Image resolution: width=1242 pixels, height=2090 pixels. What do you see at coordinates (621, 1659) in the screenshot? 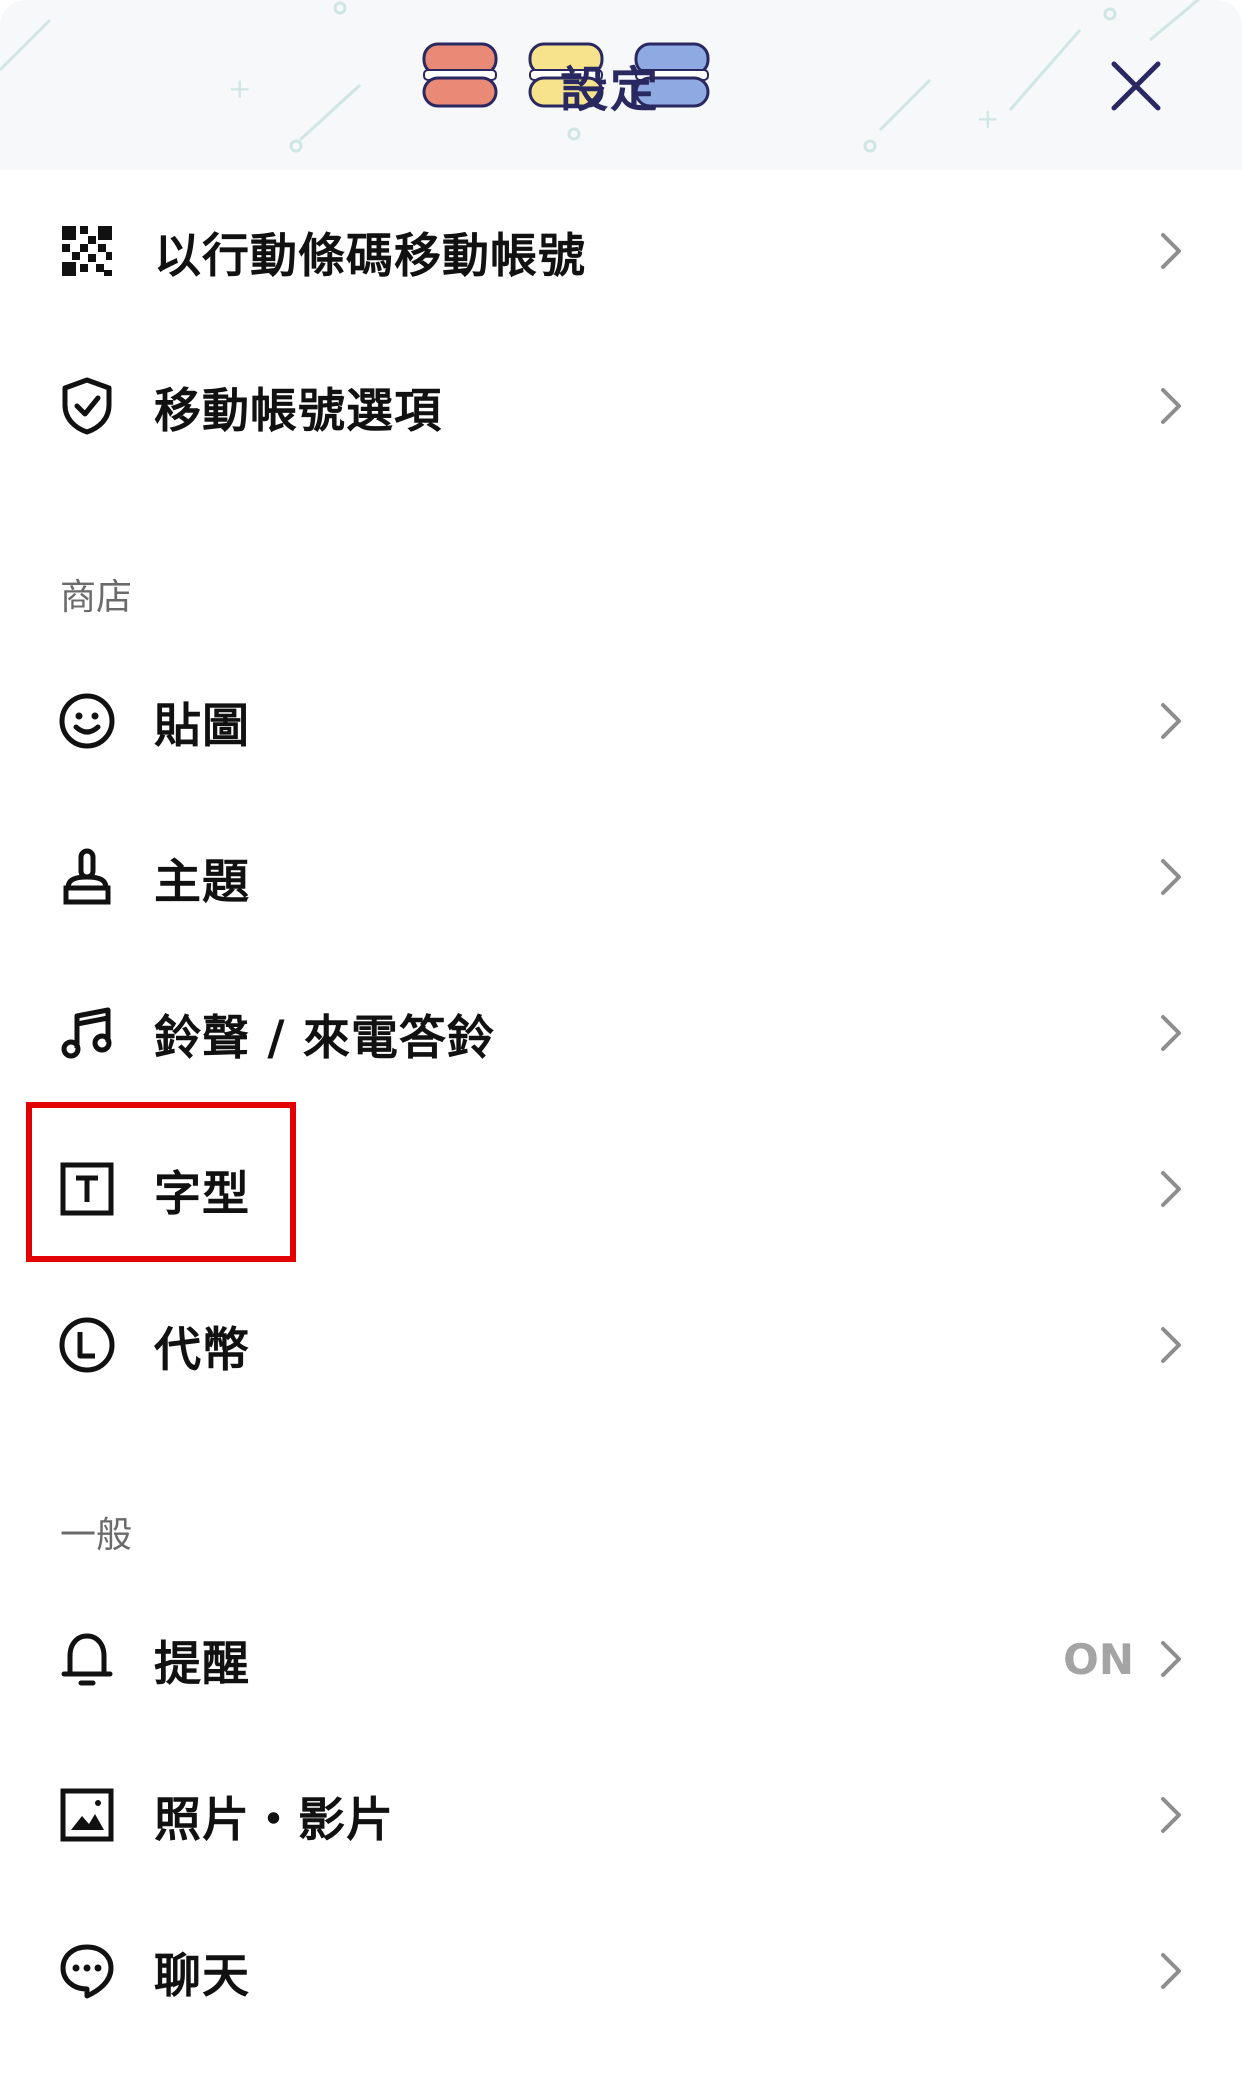
I see `list-item-notifications: 提醒 ON` at bounding box center [621, 1659].